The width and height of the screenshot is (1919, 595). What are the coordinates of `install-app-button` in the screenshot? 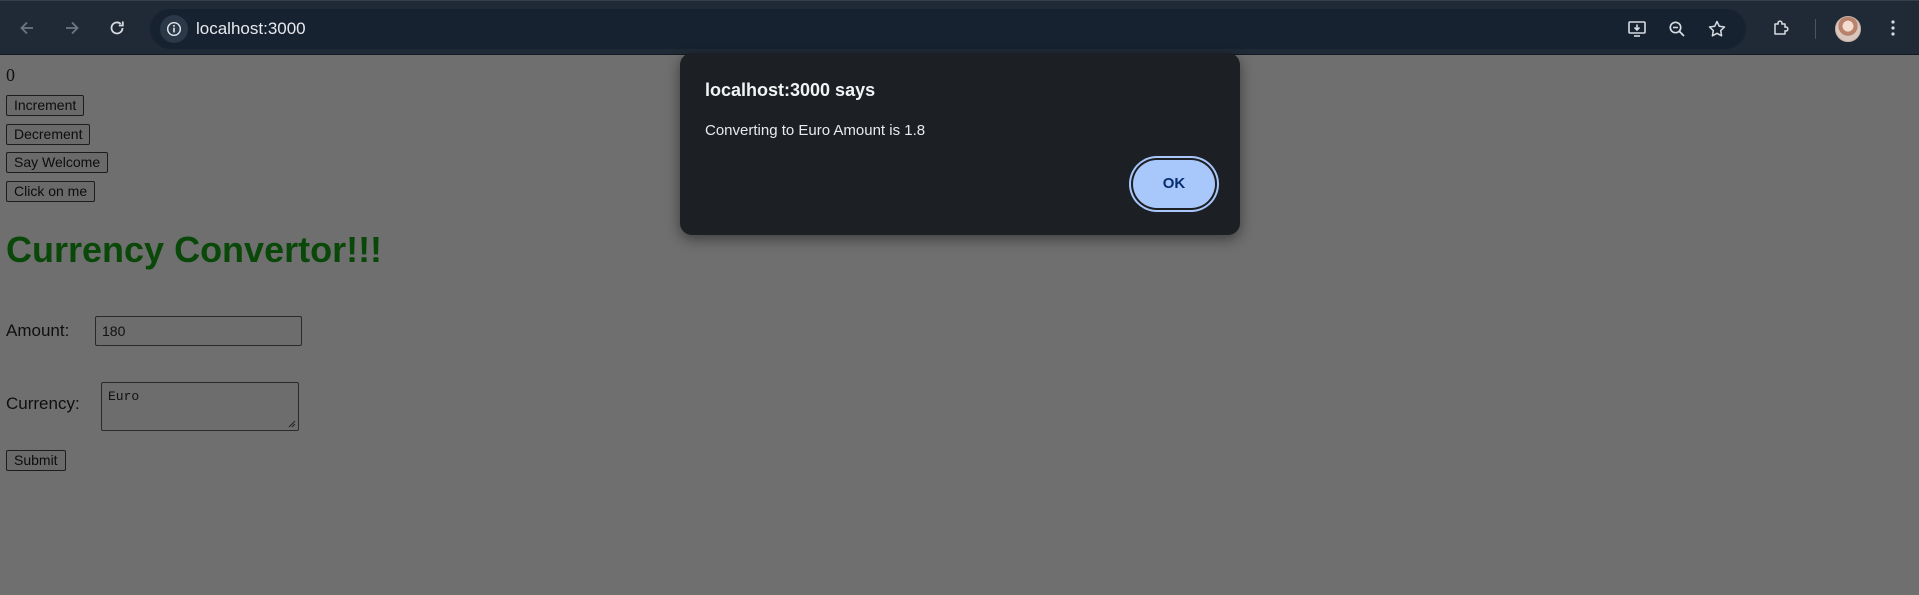 It's located at (1637, 29).